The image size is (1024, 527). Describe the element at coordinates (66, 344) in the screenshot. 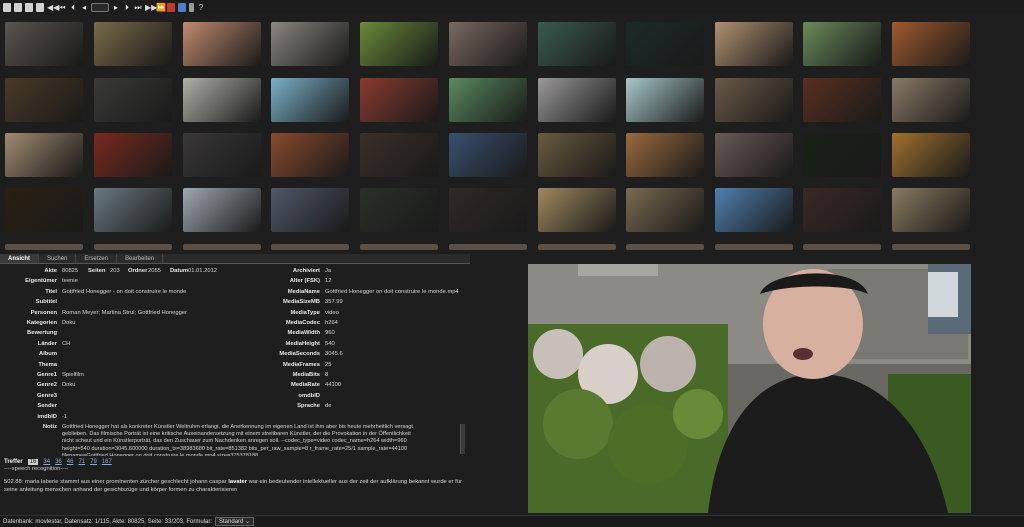

I see `detail-value: CH` at that location.